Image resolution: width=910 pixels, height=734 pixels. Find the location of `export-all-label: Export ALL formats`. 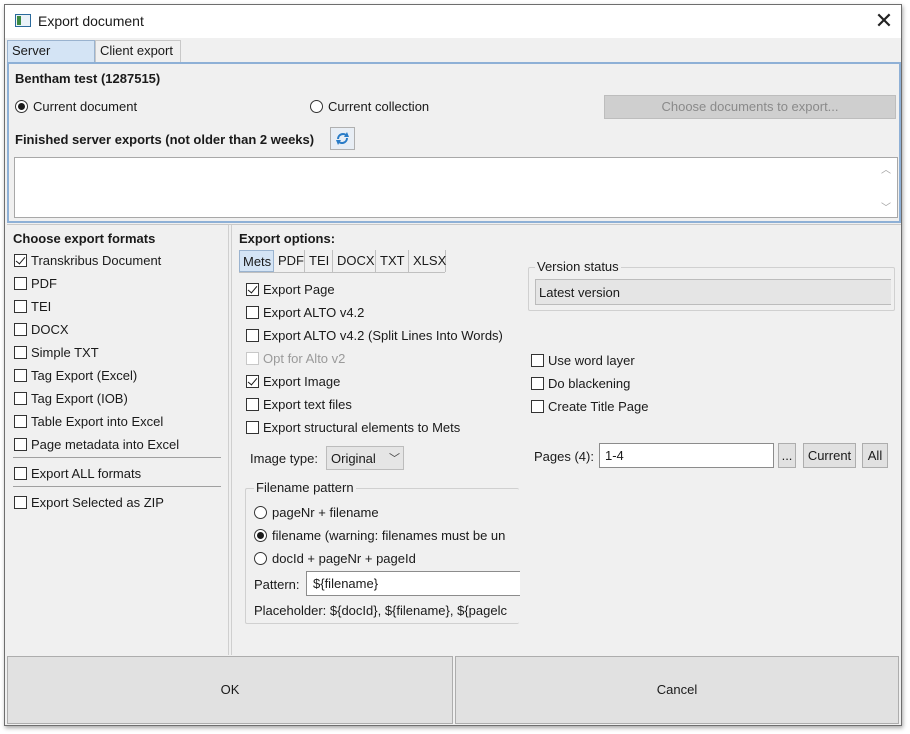

export-all-label: Export ALL formats is located at coordinates (86, 473).